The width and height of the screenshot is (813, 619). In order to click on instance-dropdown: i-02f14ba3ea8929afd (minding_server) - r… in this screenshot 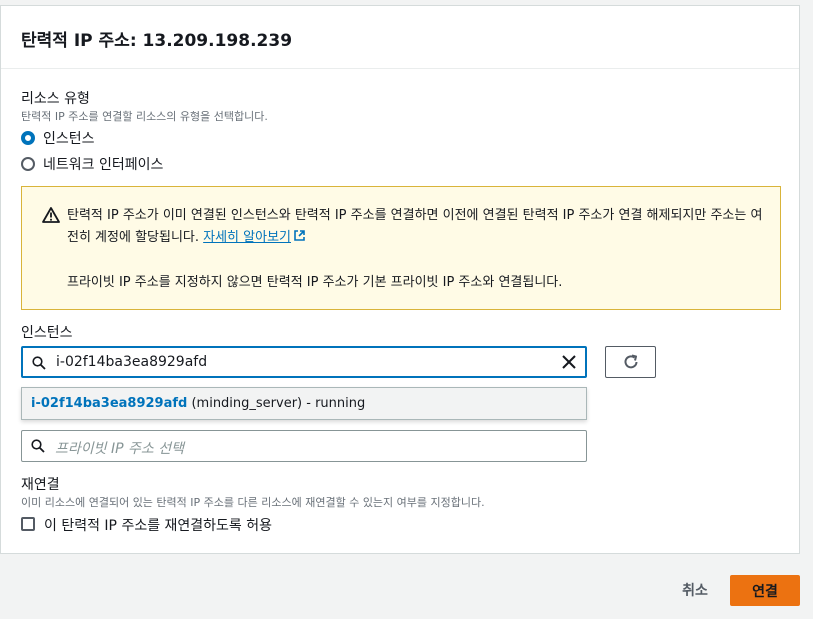, I will do `click(304, 403)`.